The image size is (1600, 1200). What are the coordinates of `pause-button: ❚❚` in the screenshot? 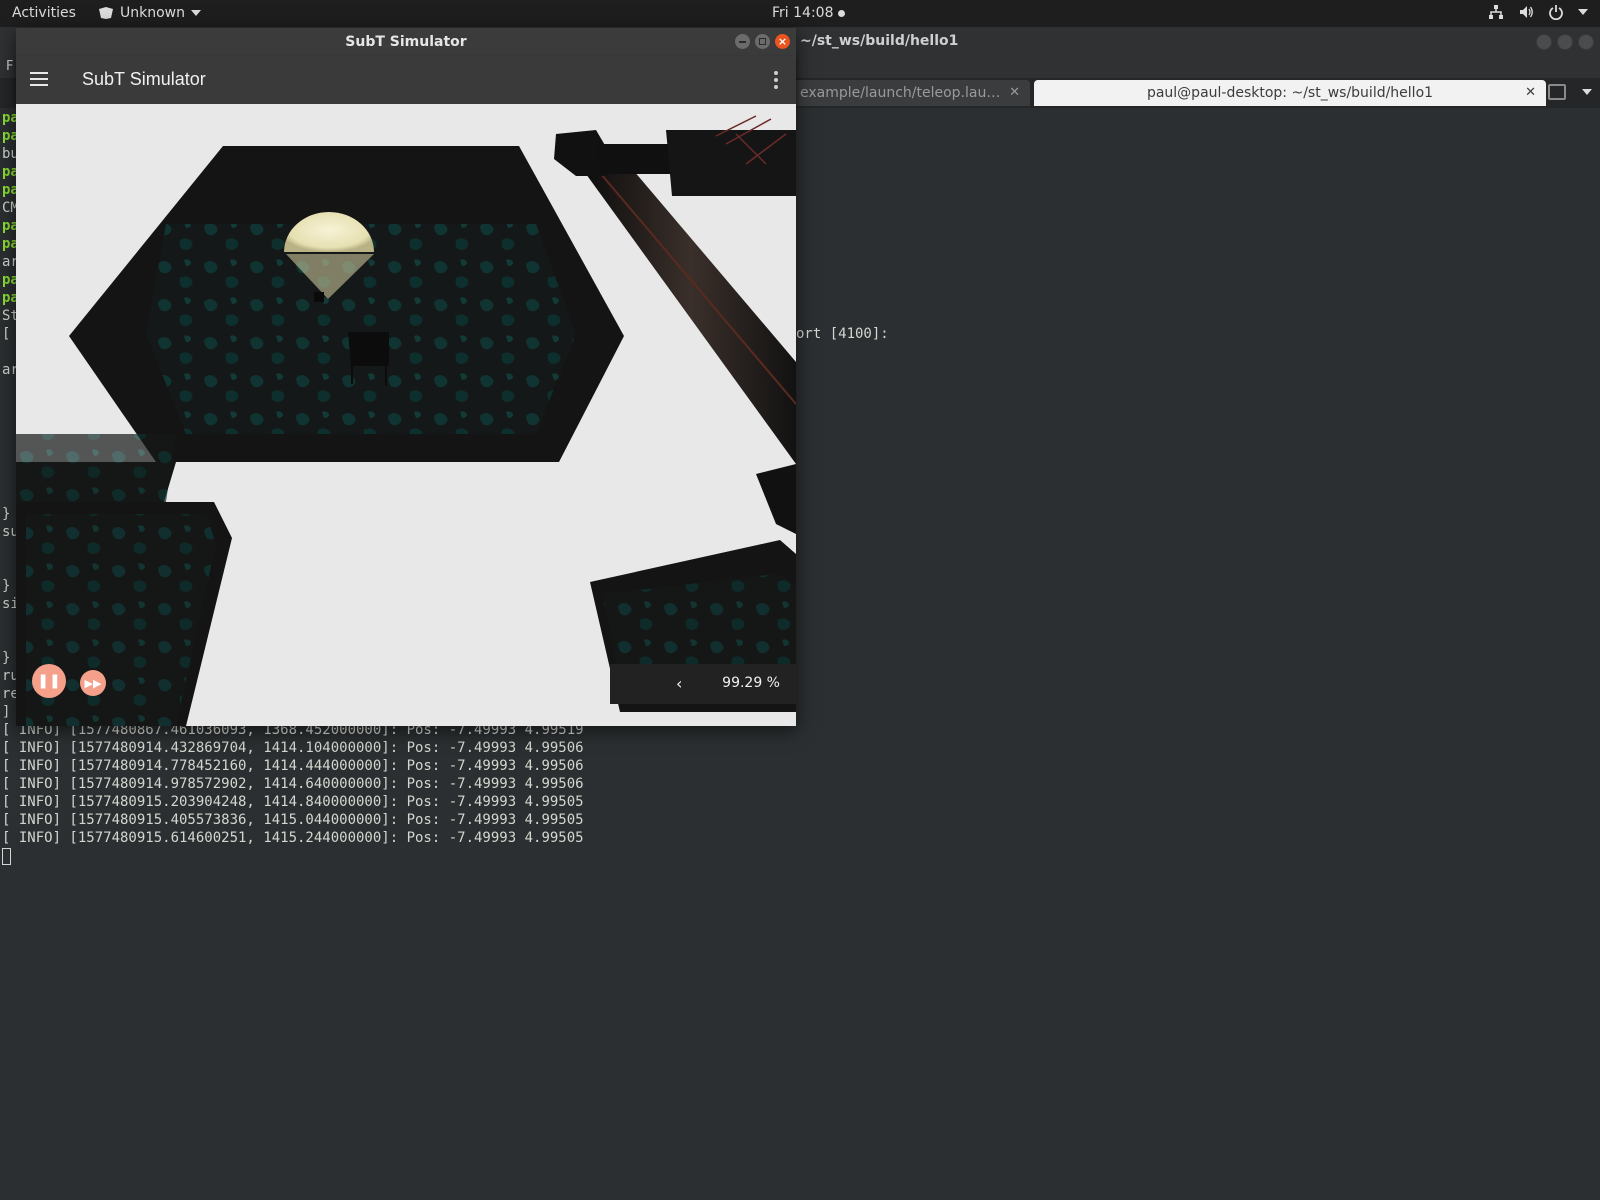 It's located at (49, 681).